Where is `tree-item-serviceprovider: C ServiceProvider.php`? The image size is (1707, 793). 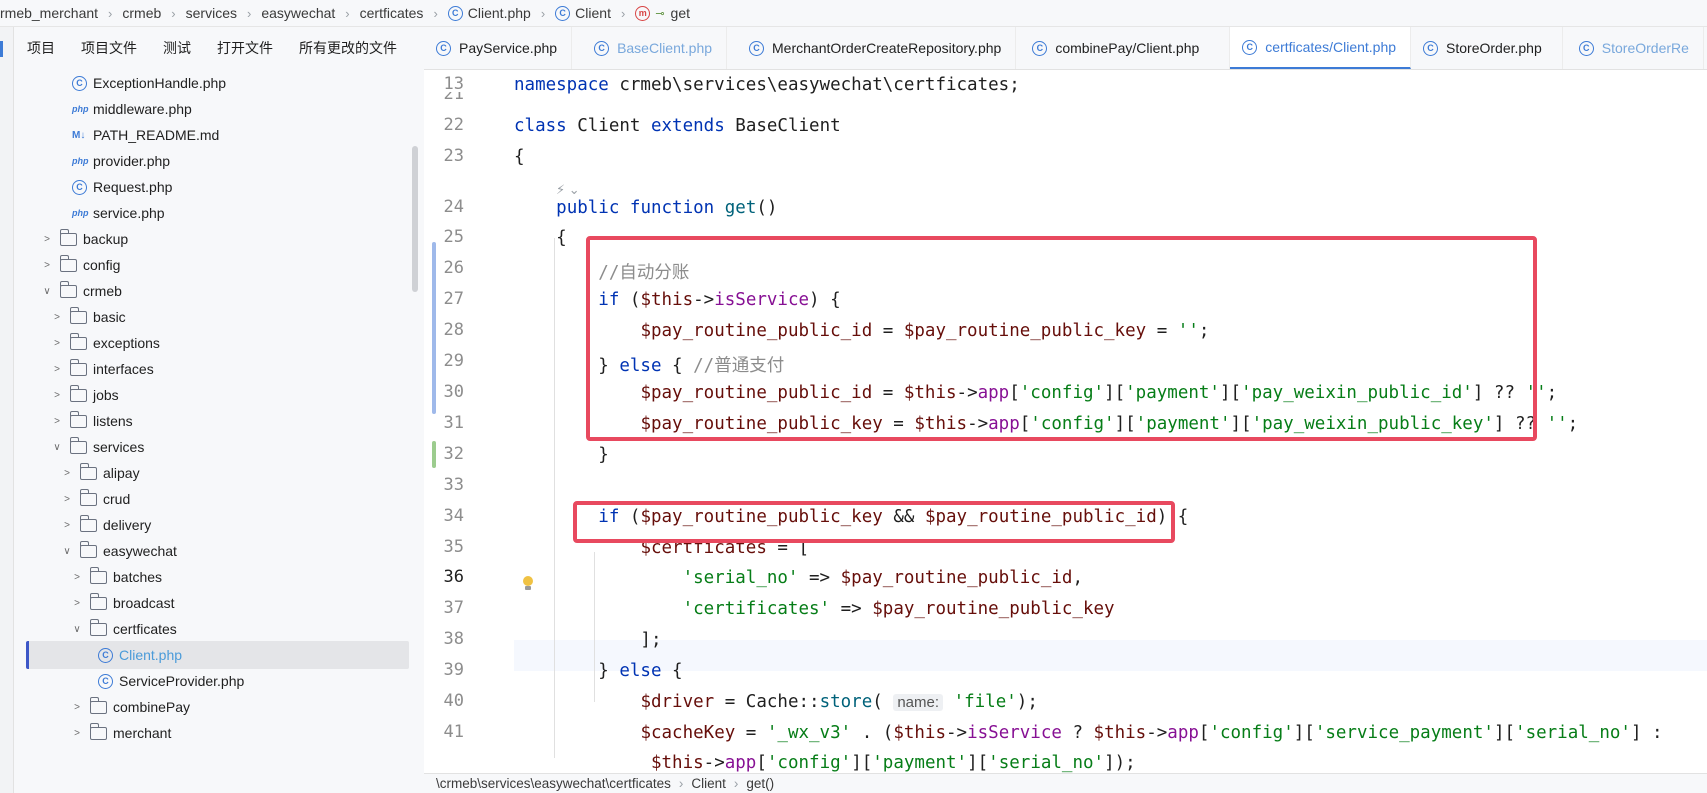
tree-item-serviceprovider: C ServiceProvider.php is located at coordinates (212, 681).